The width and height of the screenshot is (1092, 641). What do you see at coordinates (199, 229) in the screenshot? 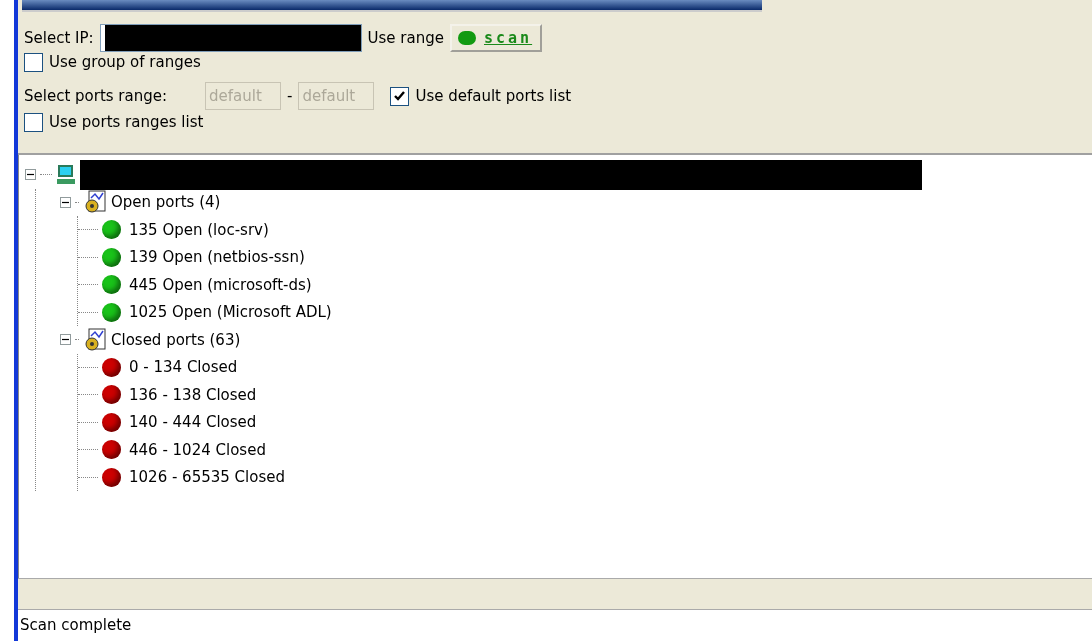
I see `port-label: 135 Open (loc-srv)` at bounding box center [199, 229].